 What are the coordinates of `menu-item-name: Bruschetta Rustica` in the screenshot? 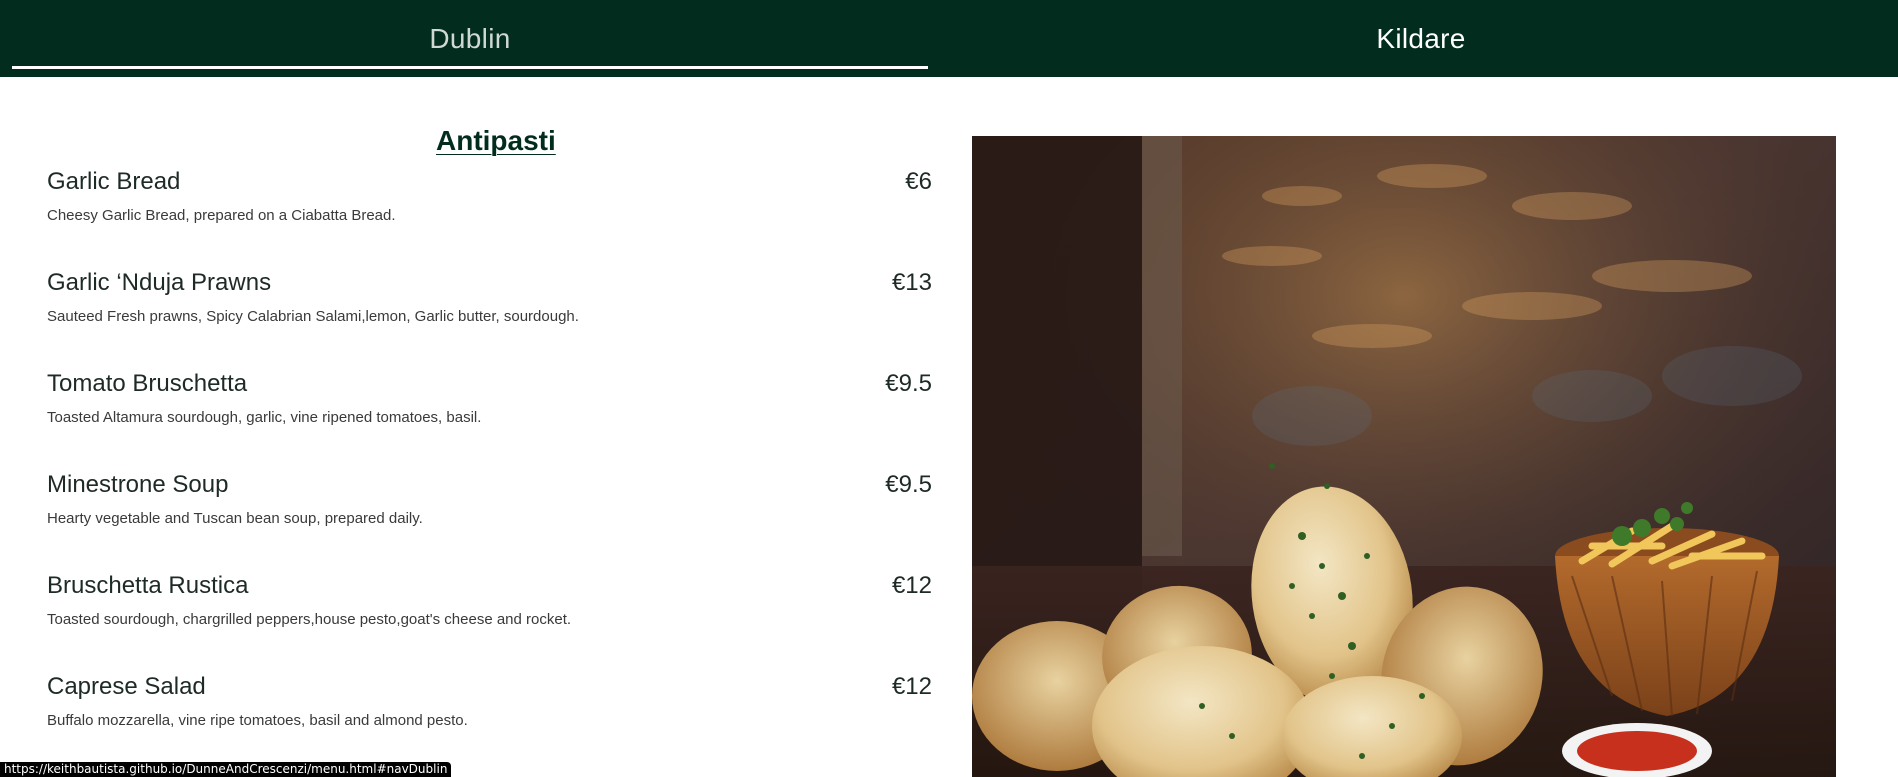 It's located at (148, 585).